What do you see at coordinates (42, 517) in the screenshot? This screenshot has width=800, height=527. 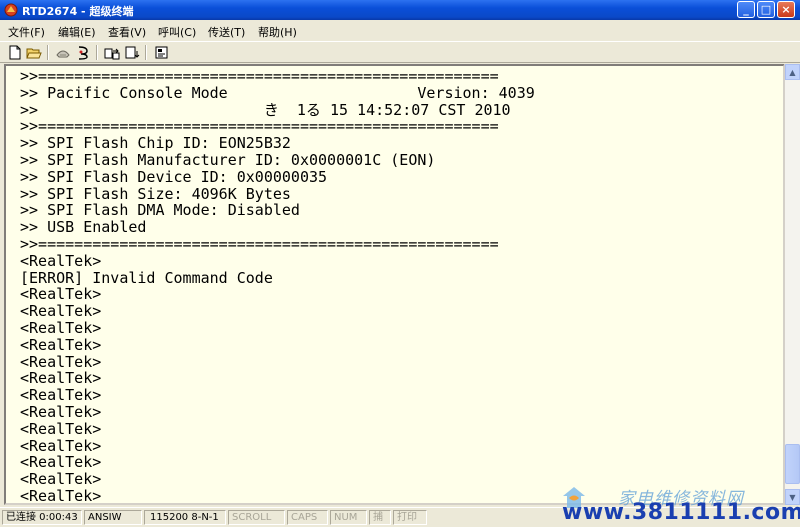 I see `status-connected: 已连接 0:00:43` at bounding box center [42, 517].